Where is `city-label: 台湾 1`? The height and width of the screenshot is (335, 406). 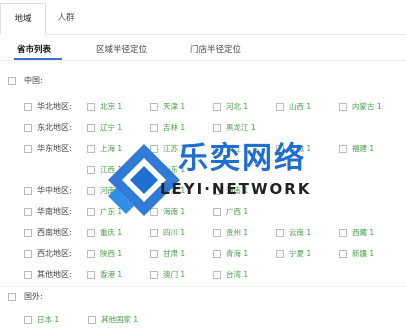 city-label: 台湾 1 is located at coordinates (237, 274).